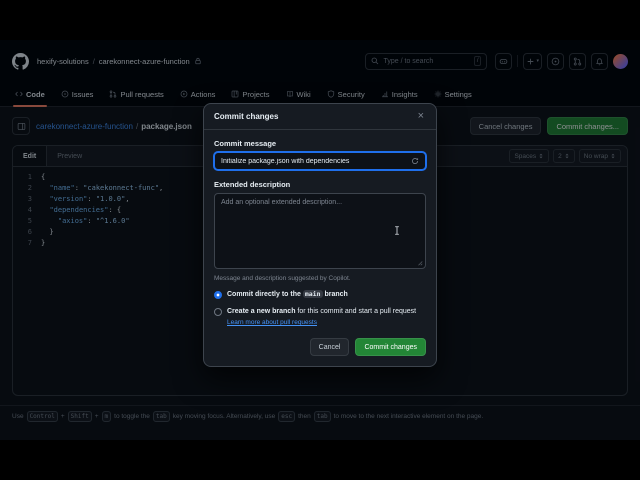 The image size is (640, 480). I want to click on commit-changes-button: Commit changes, so click(390, 347).